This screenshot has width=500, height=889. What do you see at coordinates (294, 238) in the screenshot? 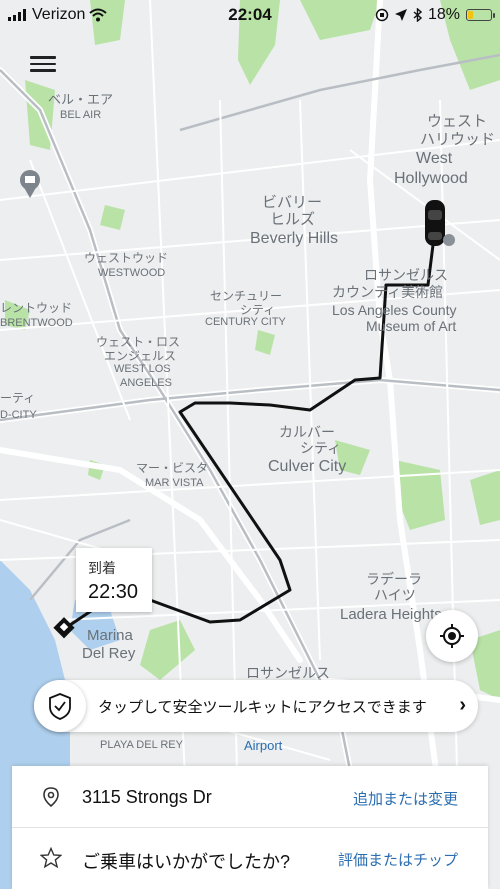
I see `label-beverly-hills: Beverly Hills` at bounding box center [294, 238].